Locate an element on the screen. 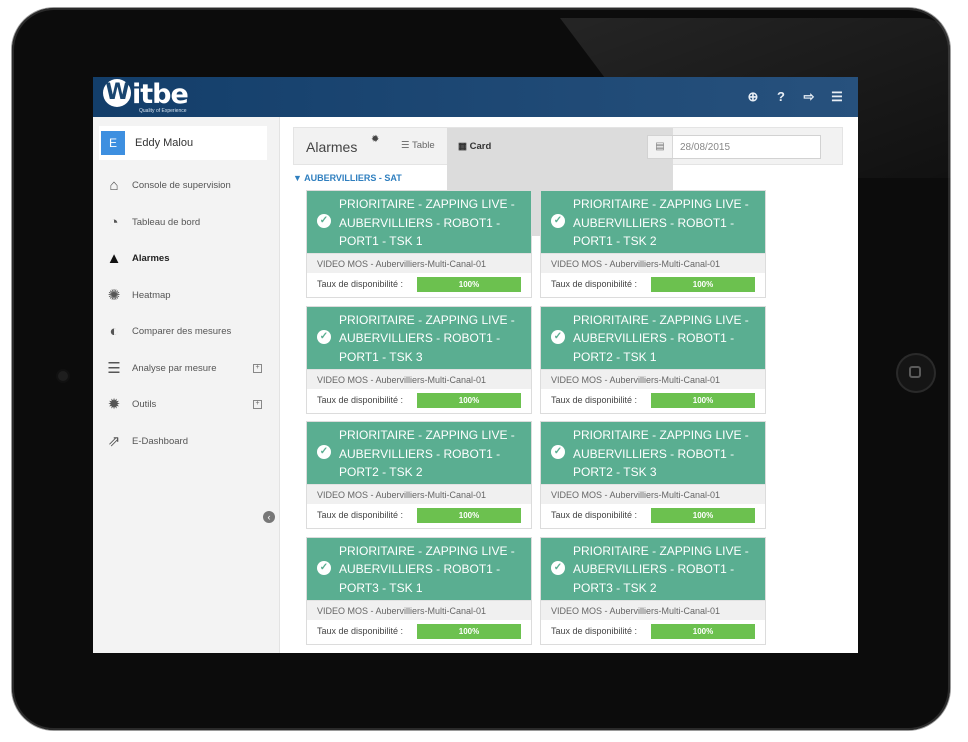  collapse-sidebar-icon: ‹ is located at coordinates (269, 517).